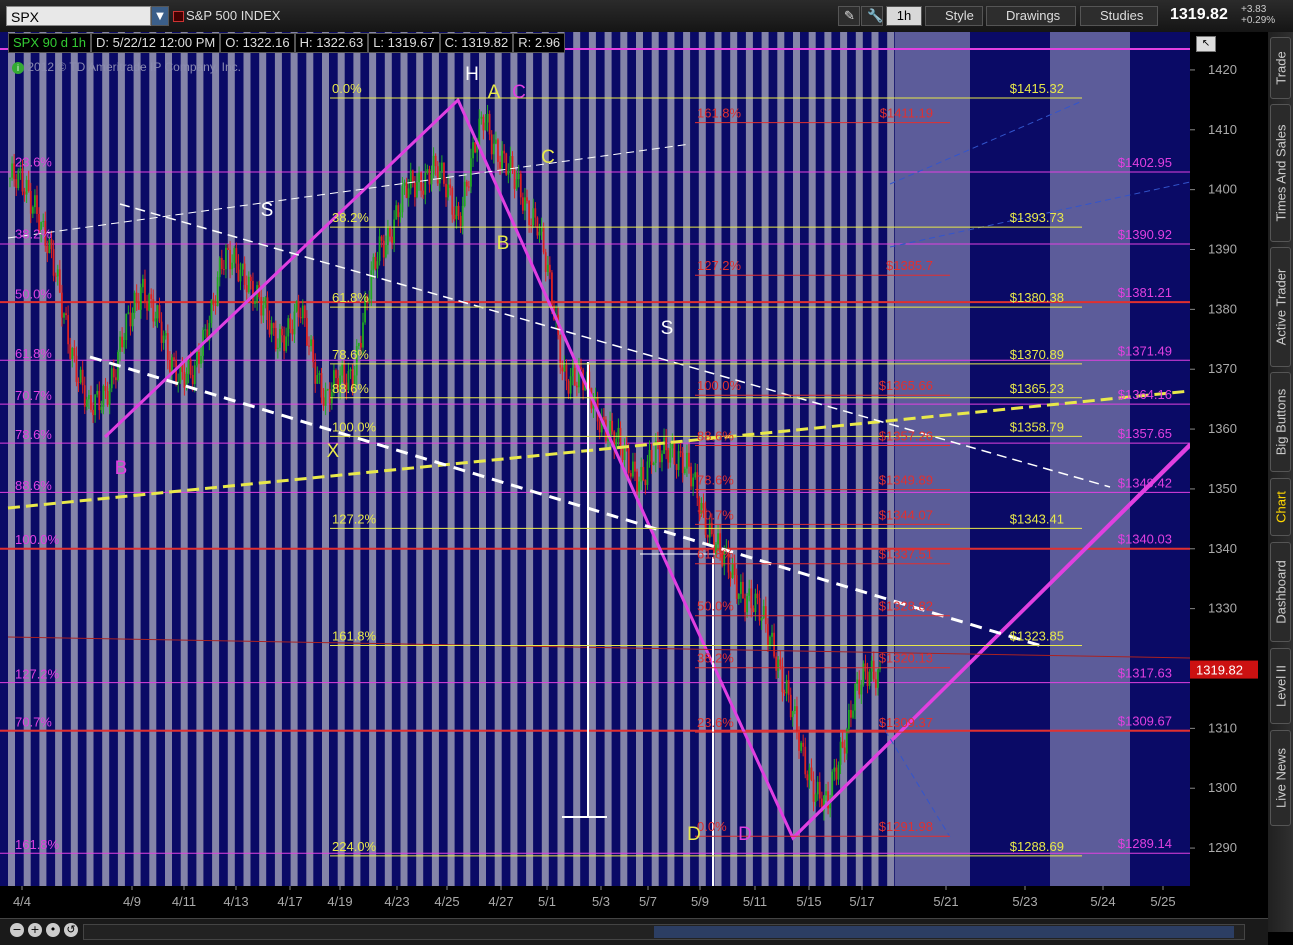  I want to click on chart-title: SPX 90 d 1h, so click(49, 43).